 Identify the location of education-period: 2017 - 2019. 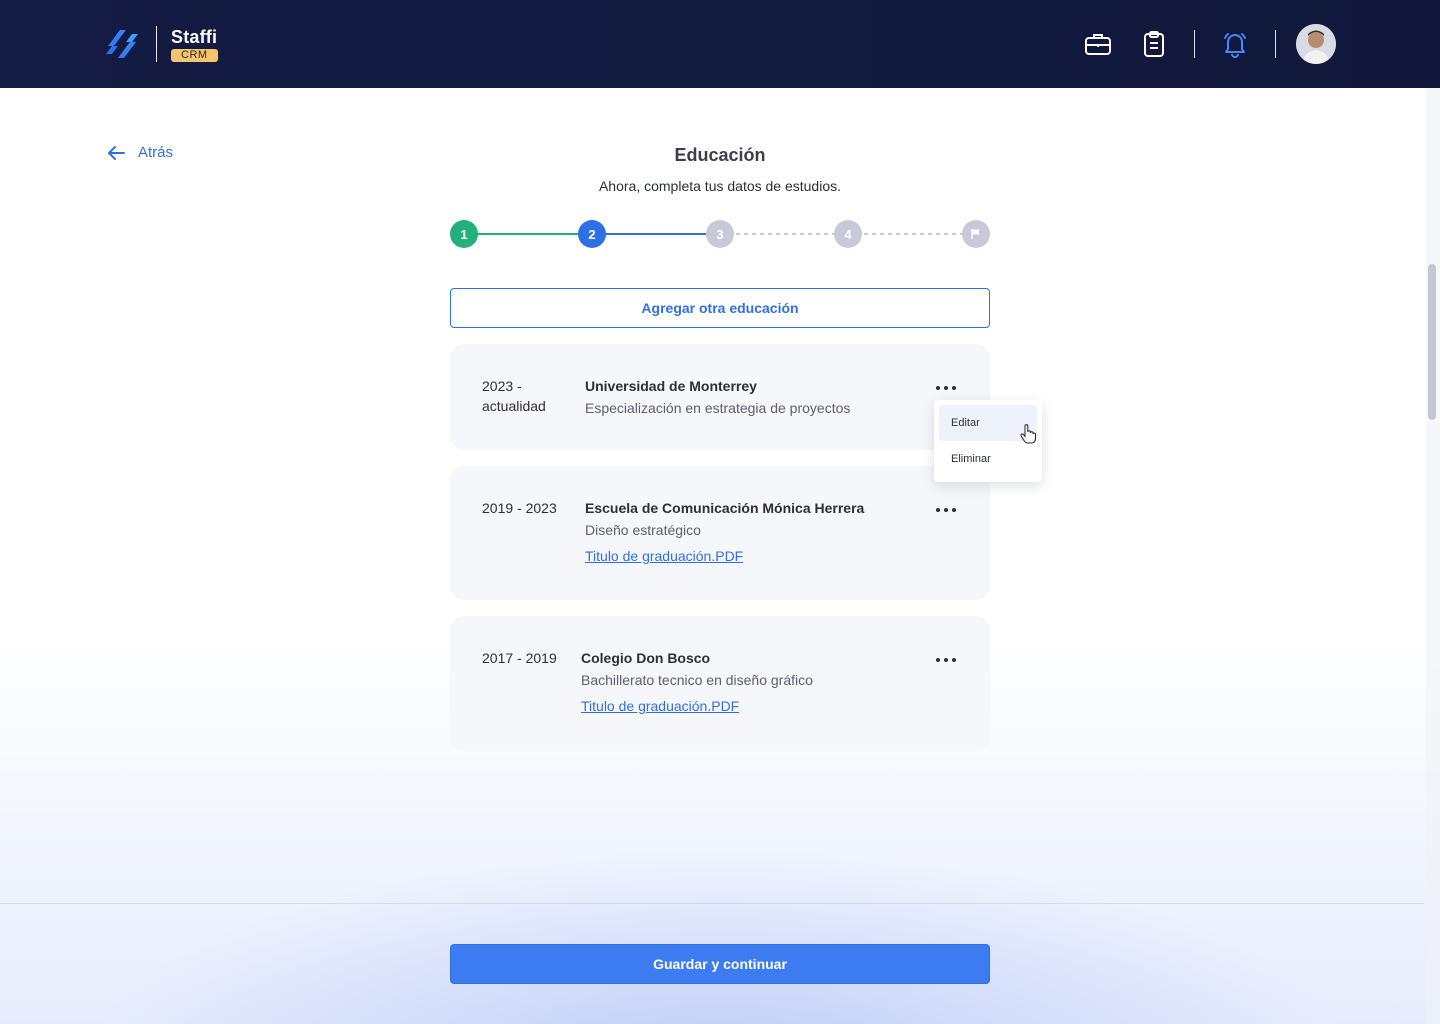
(519, 658).